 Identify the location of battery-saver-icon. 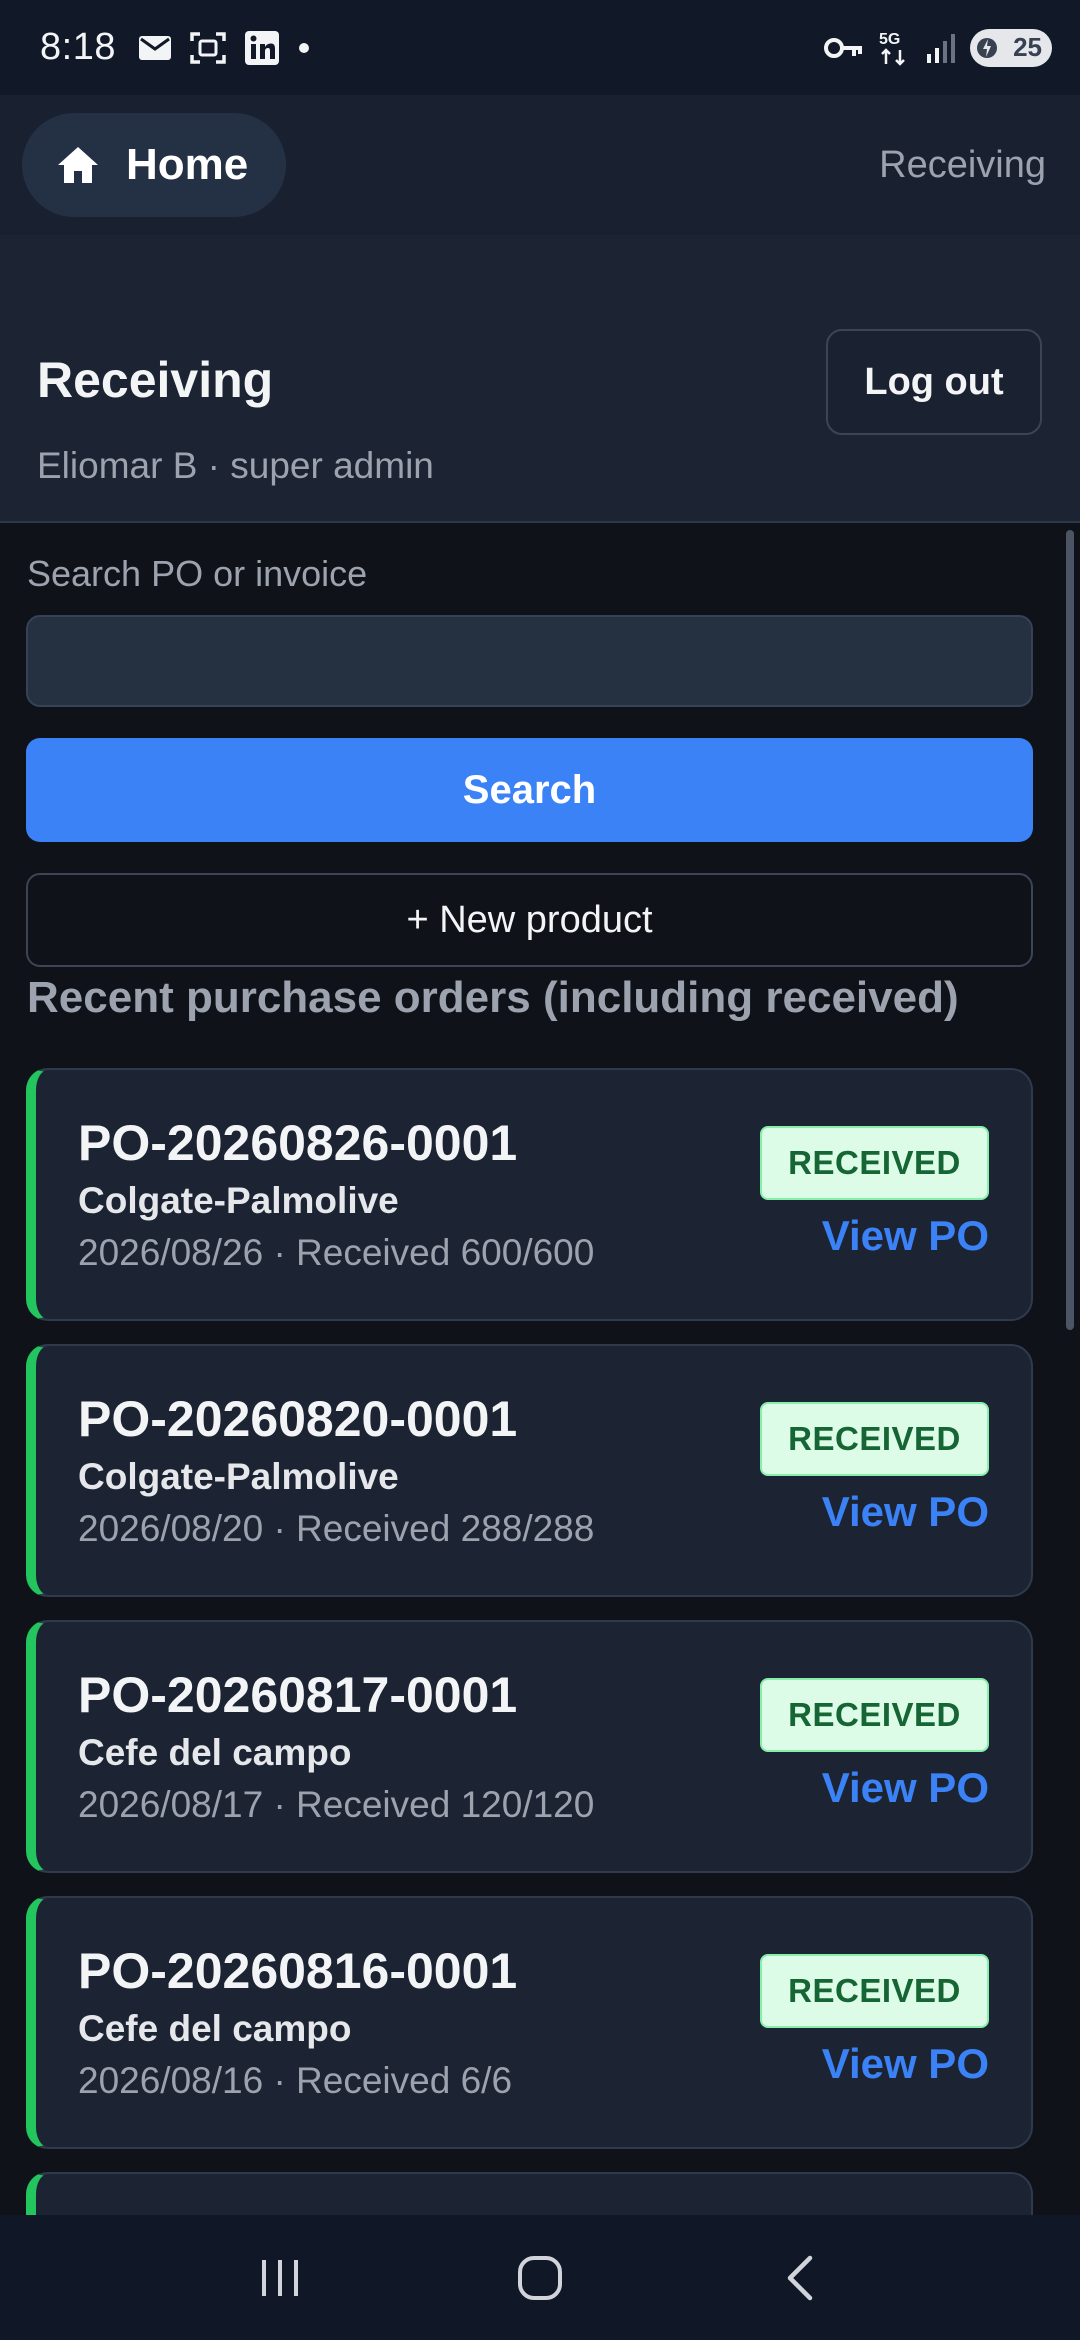
(987, 47).